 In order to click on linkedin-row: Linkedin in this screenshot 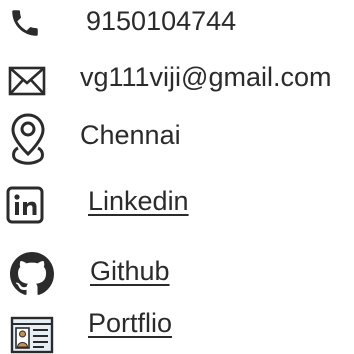, I will do `click(177, 204)`.